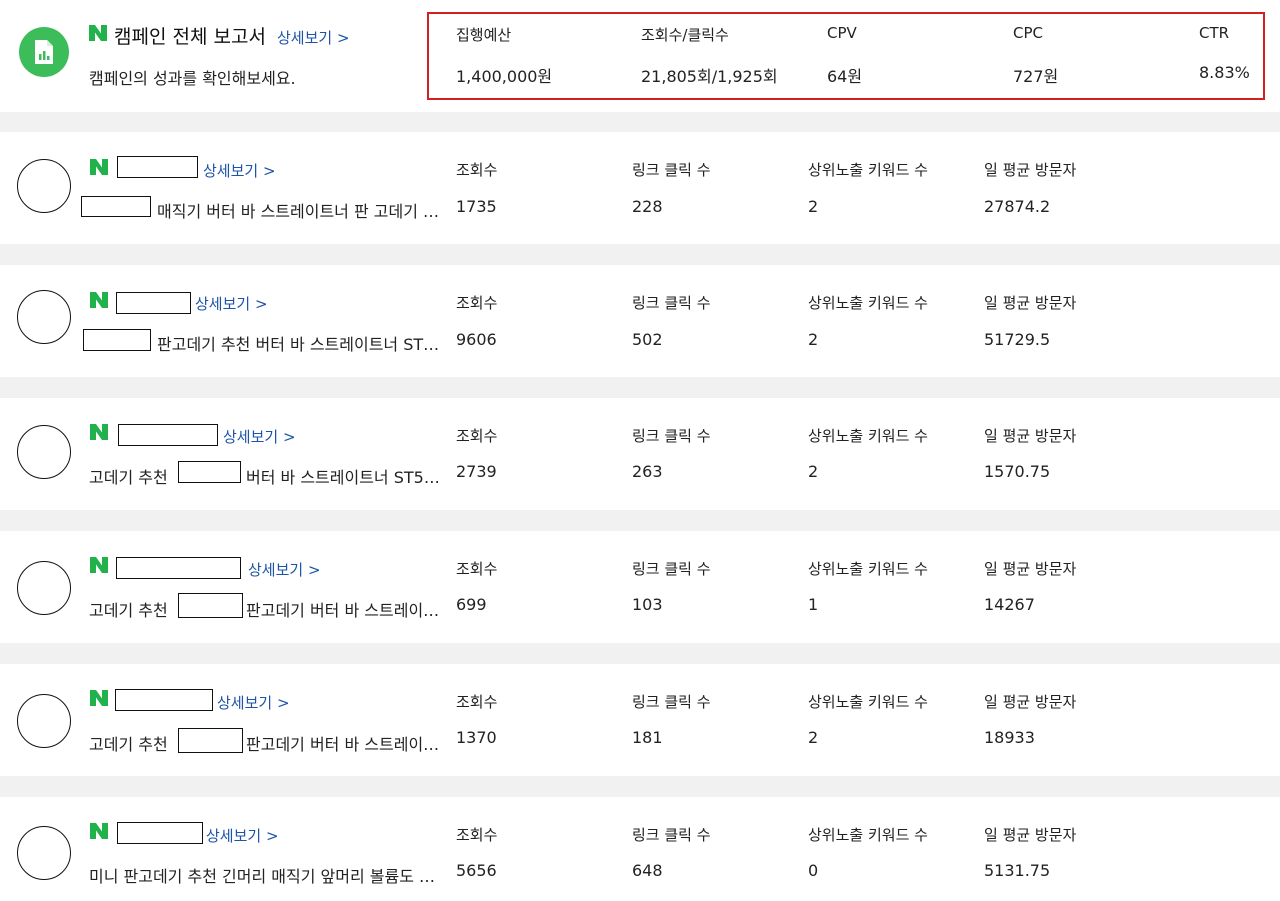 Image resolution: width=1280 pixels, height=901 pixels. I want to click on stat-cpv-value: 64원, so click(845, 76).